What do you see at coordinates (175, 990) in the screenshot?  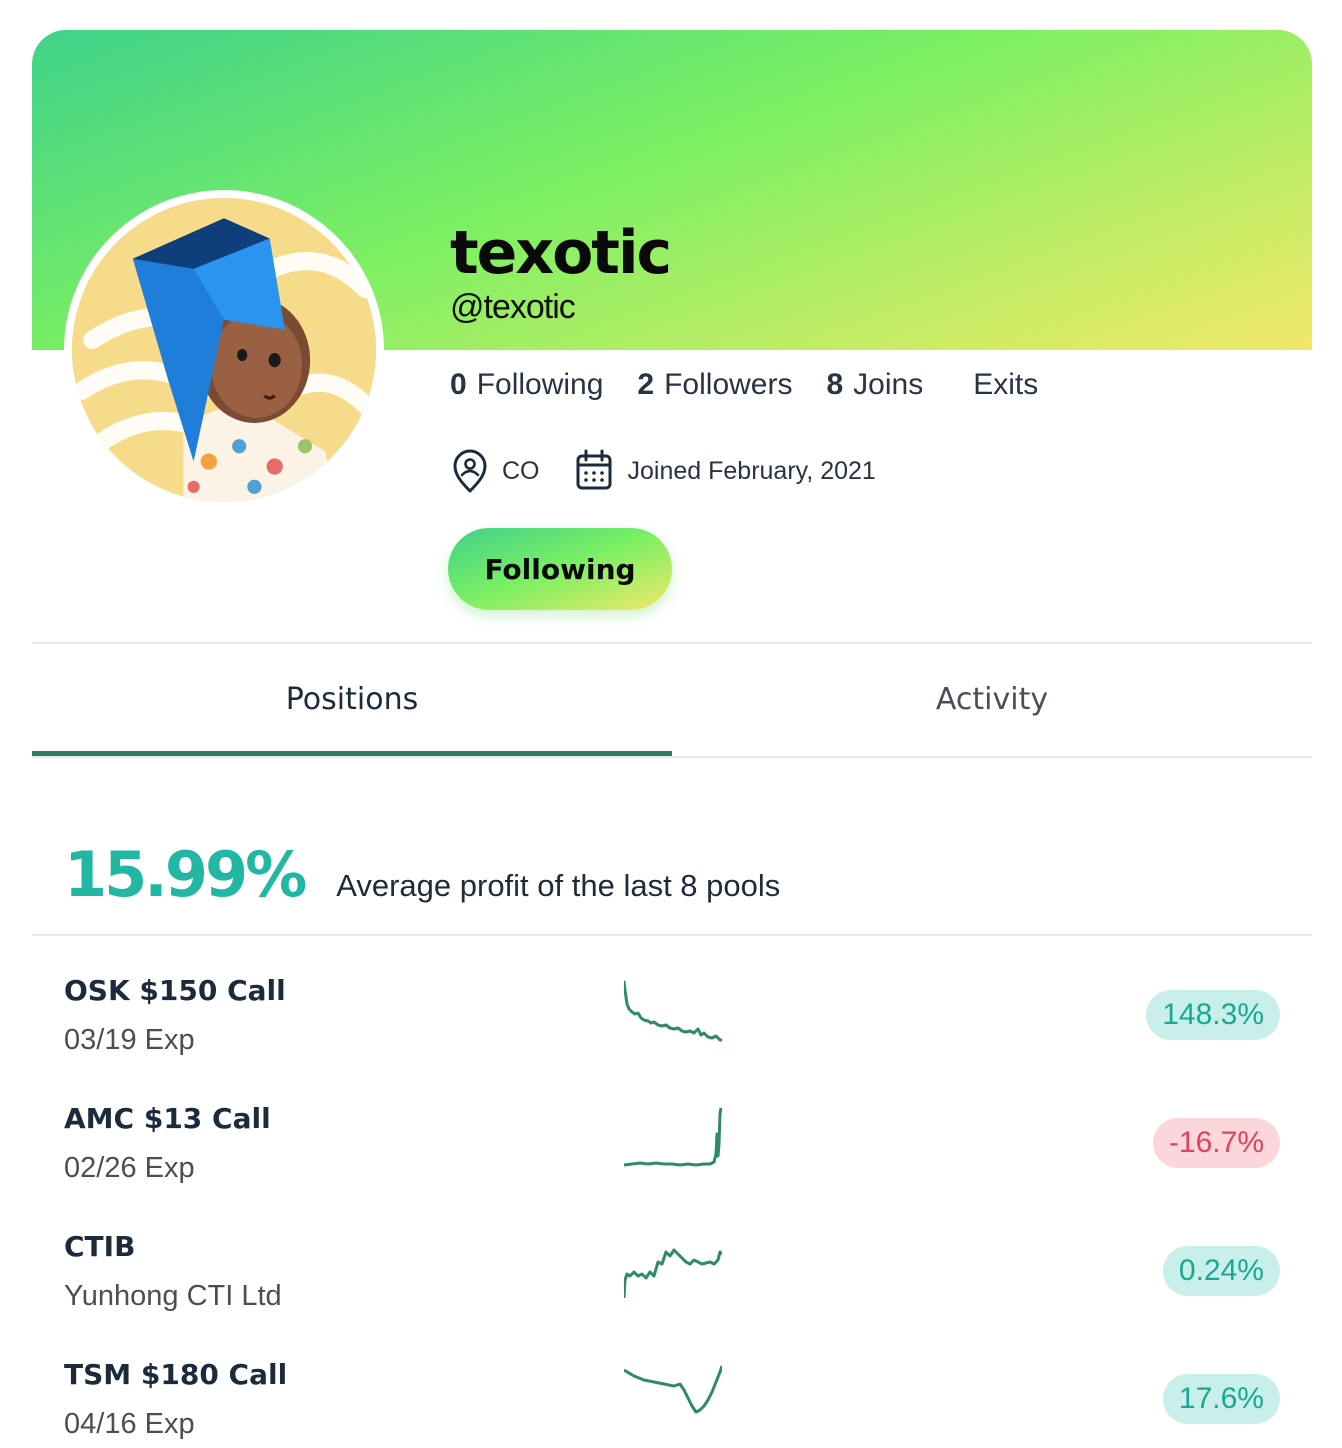 I see `position-title: OSK $150 Call` at bounding box center [175, 990].